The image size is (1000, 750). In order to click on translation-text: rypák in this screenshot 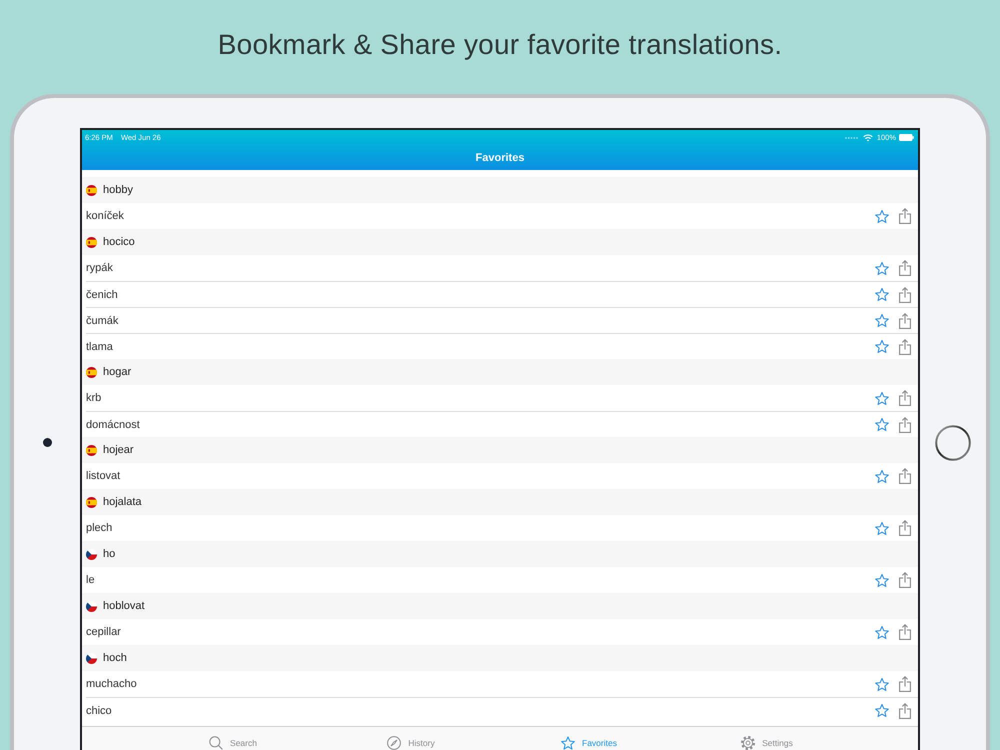, I will do `click(99, 268)`.